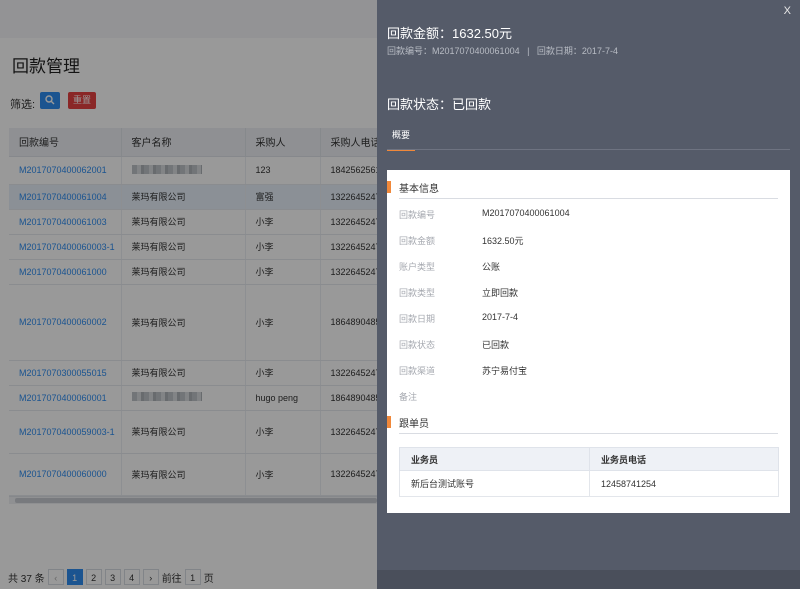 This screenshot has height=589, width=800. I want to click on tab-divider, so click(588, 149).